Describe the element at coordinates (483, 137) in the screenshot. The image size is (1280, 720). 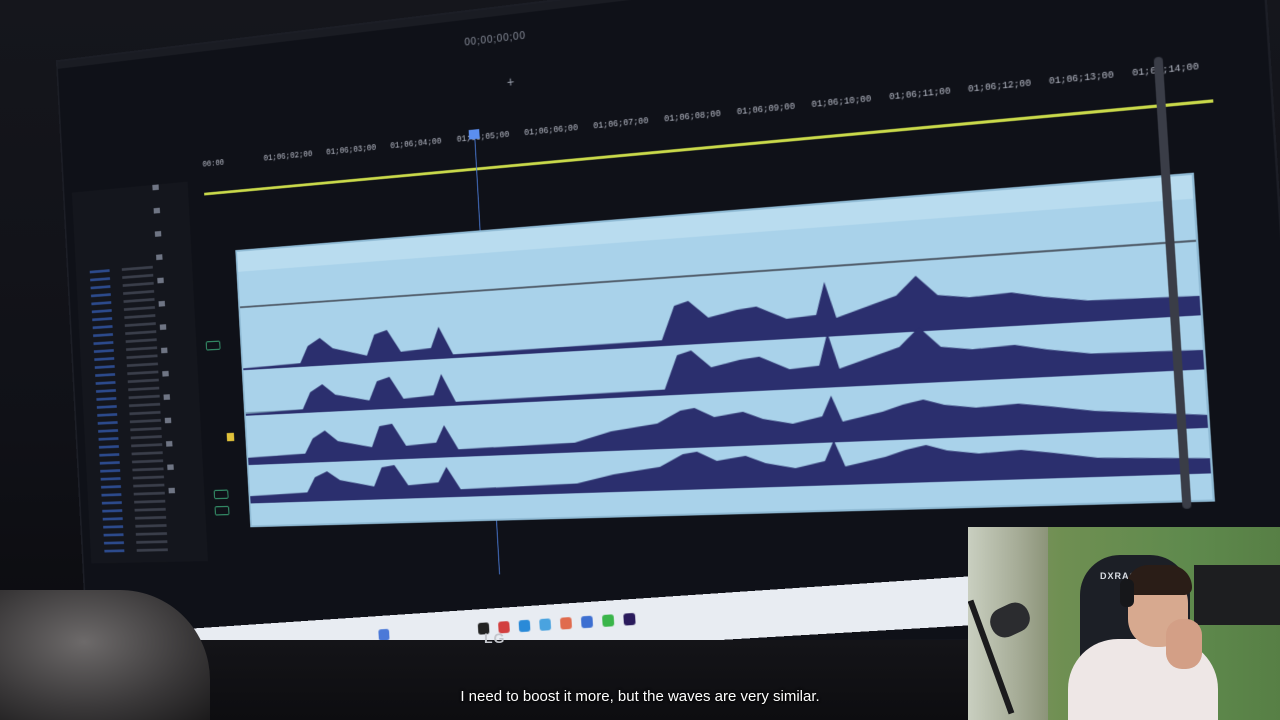
I see `ruler-tick-label: 01;06;05;00` at that location.